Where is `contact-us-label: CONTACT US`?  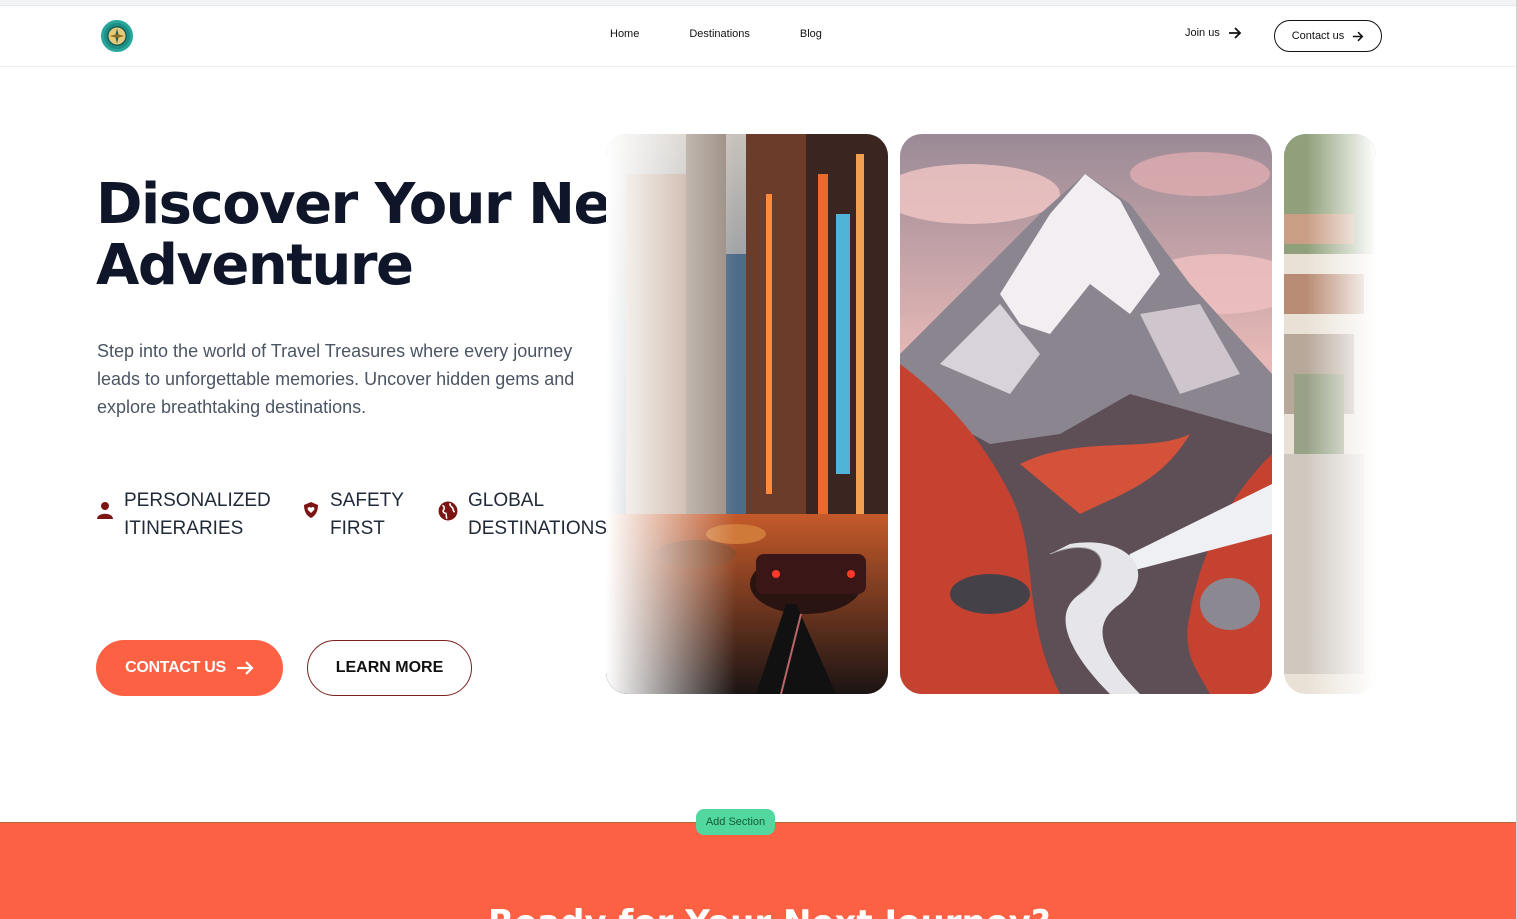 contact-us-label: CONTACT US is located at coordinates (175, 667).